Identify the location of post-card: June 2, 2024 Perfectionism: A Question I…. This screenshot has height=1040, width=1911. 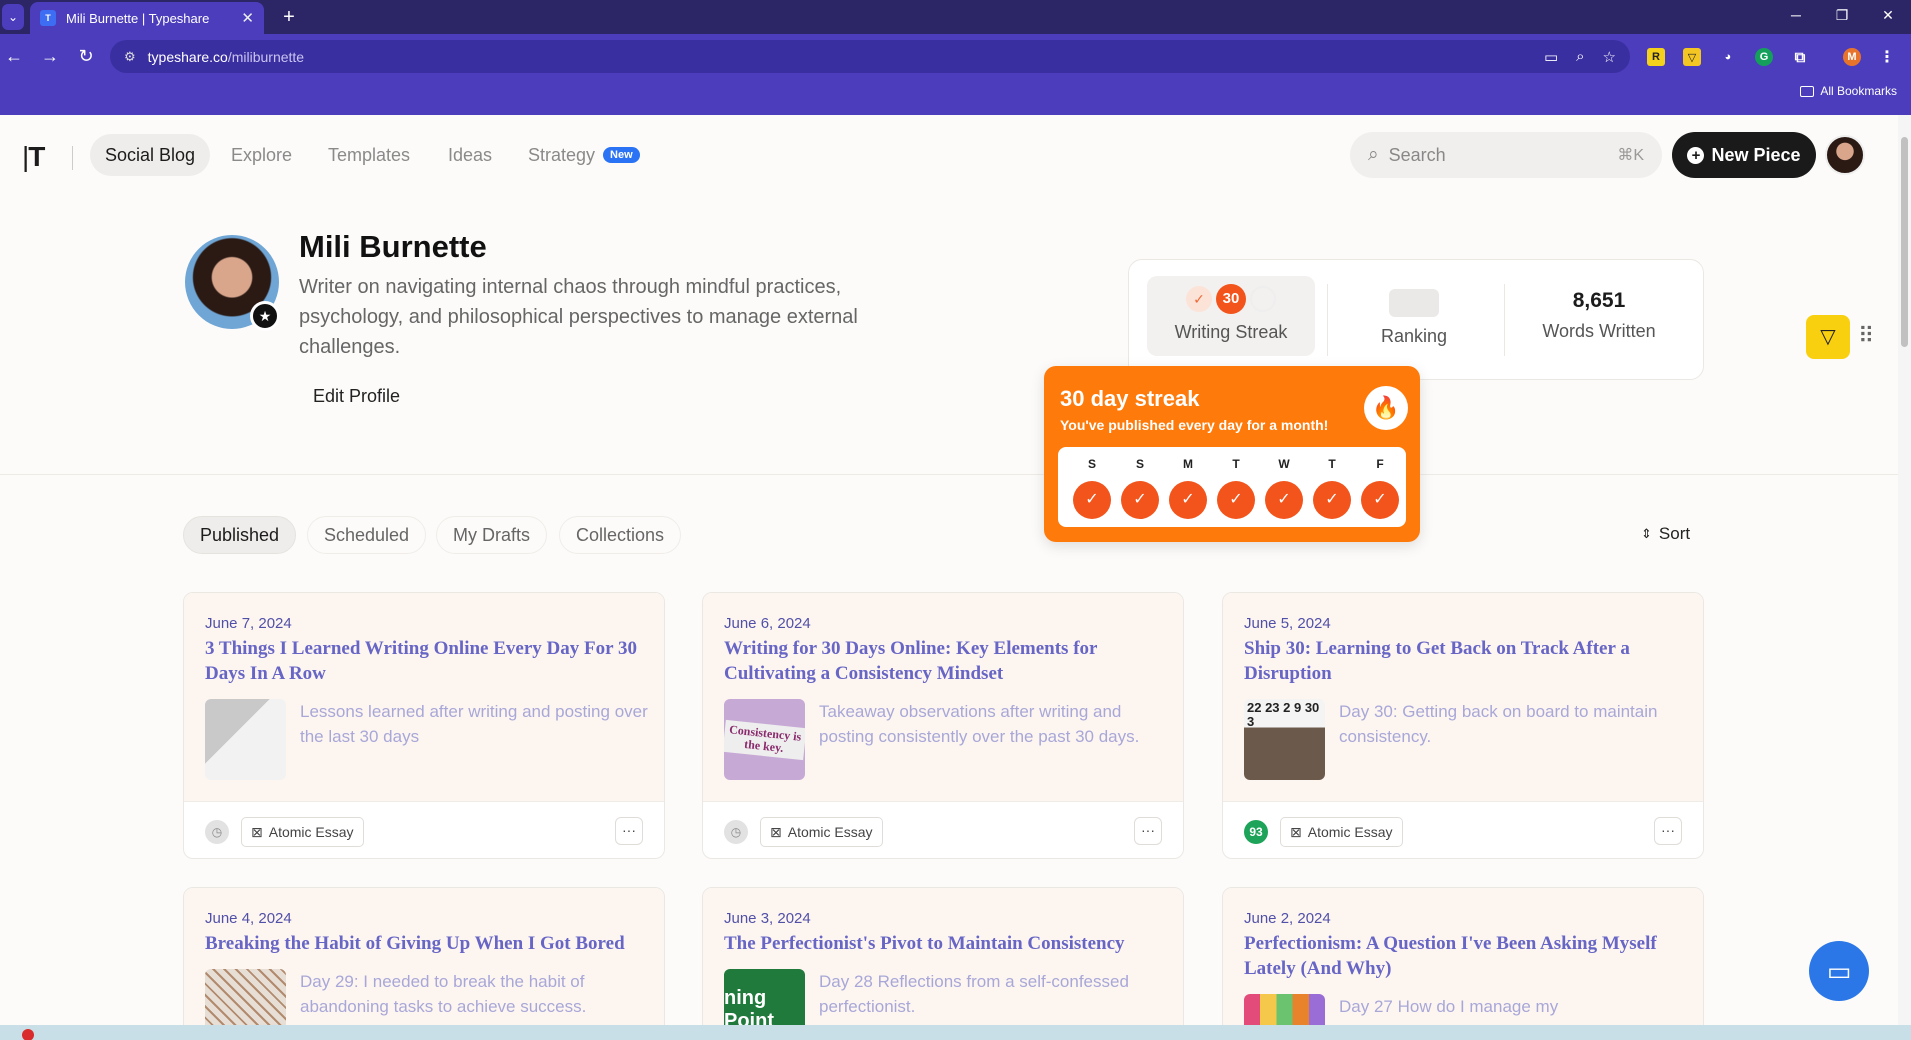
(1463, 963).